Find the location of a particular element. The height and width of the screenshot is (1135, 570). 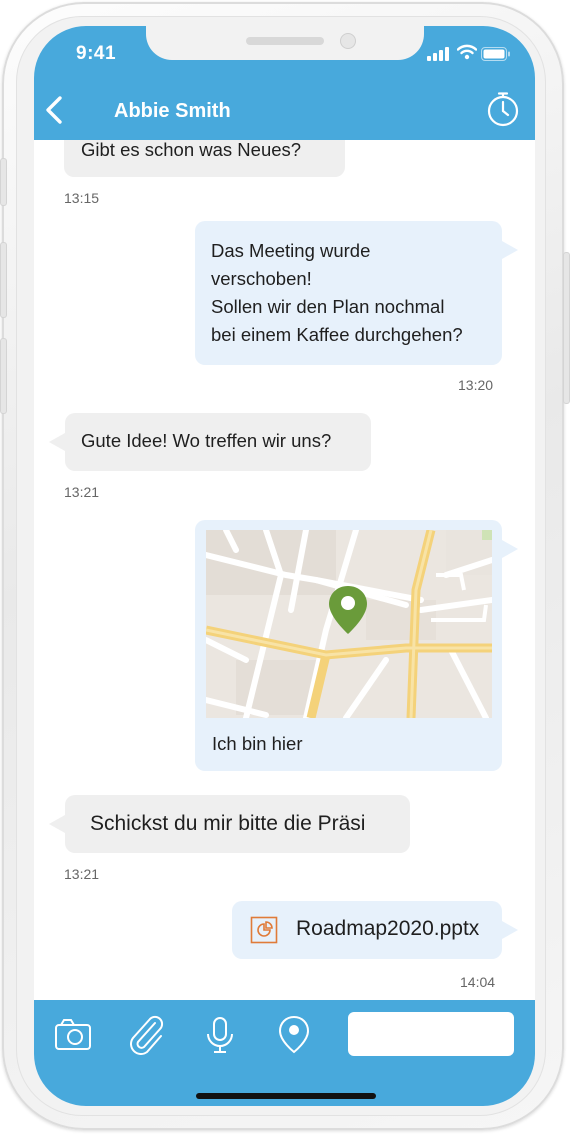

speaker is located at coordinates (285, 41).